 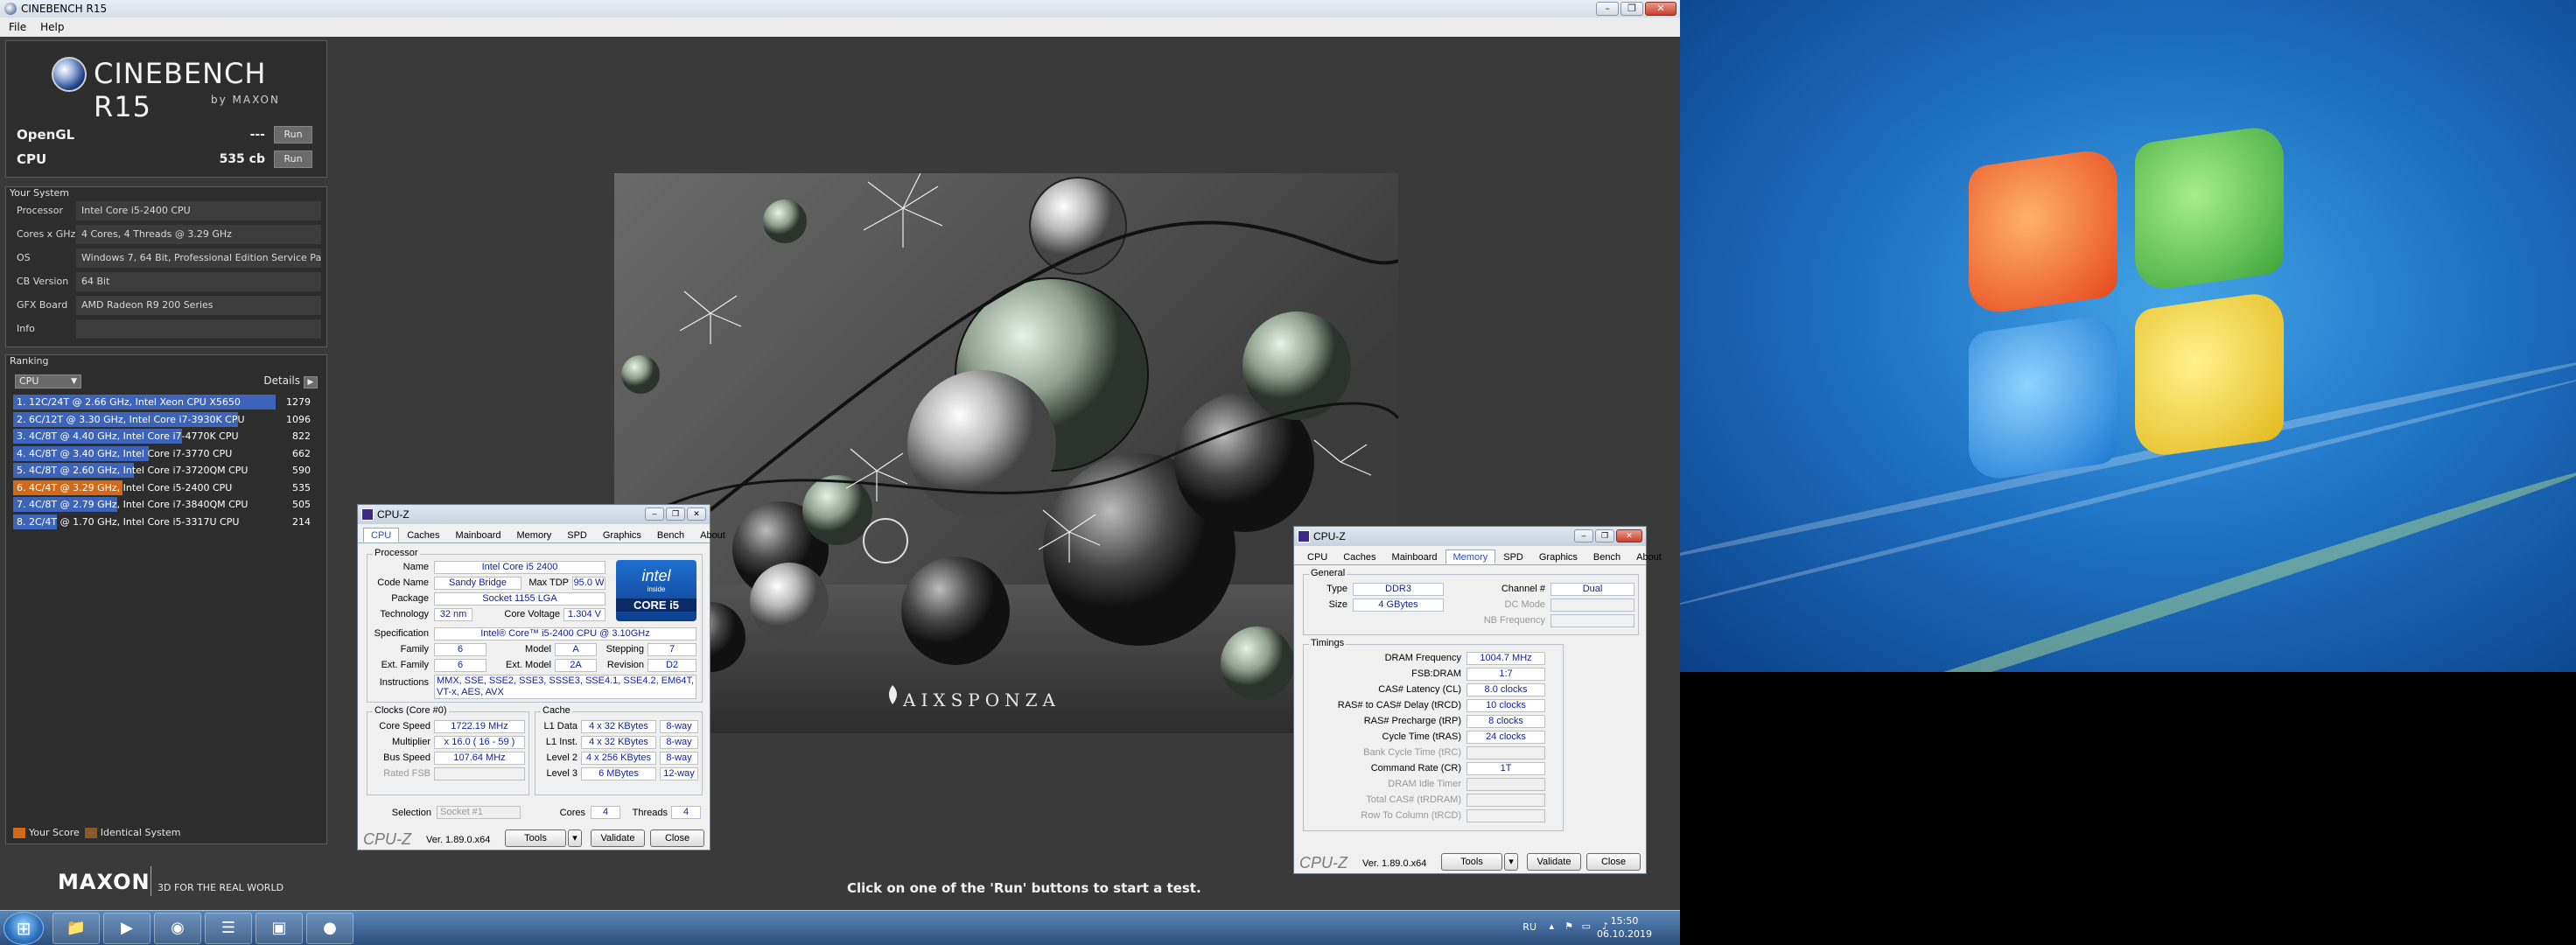 What do you see at coordinates (403, 583) in the screenshot?
I see `field-label: Code Name` at bounding box center [403, 583].